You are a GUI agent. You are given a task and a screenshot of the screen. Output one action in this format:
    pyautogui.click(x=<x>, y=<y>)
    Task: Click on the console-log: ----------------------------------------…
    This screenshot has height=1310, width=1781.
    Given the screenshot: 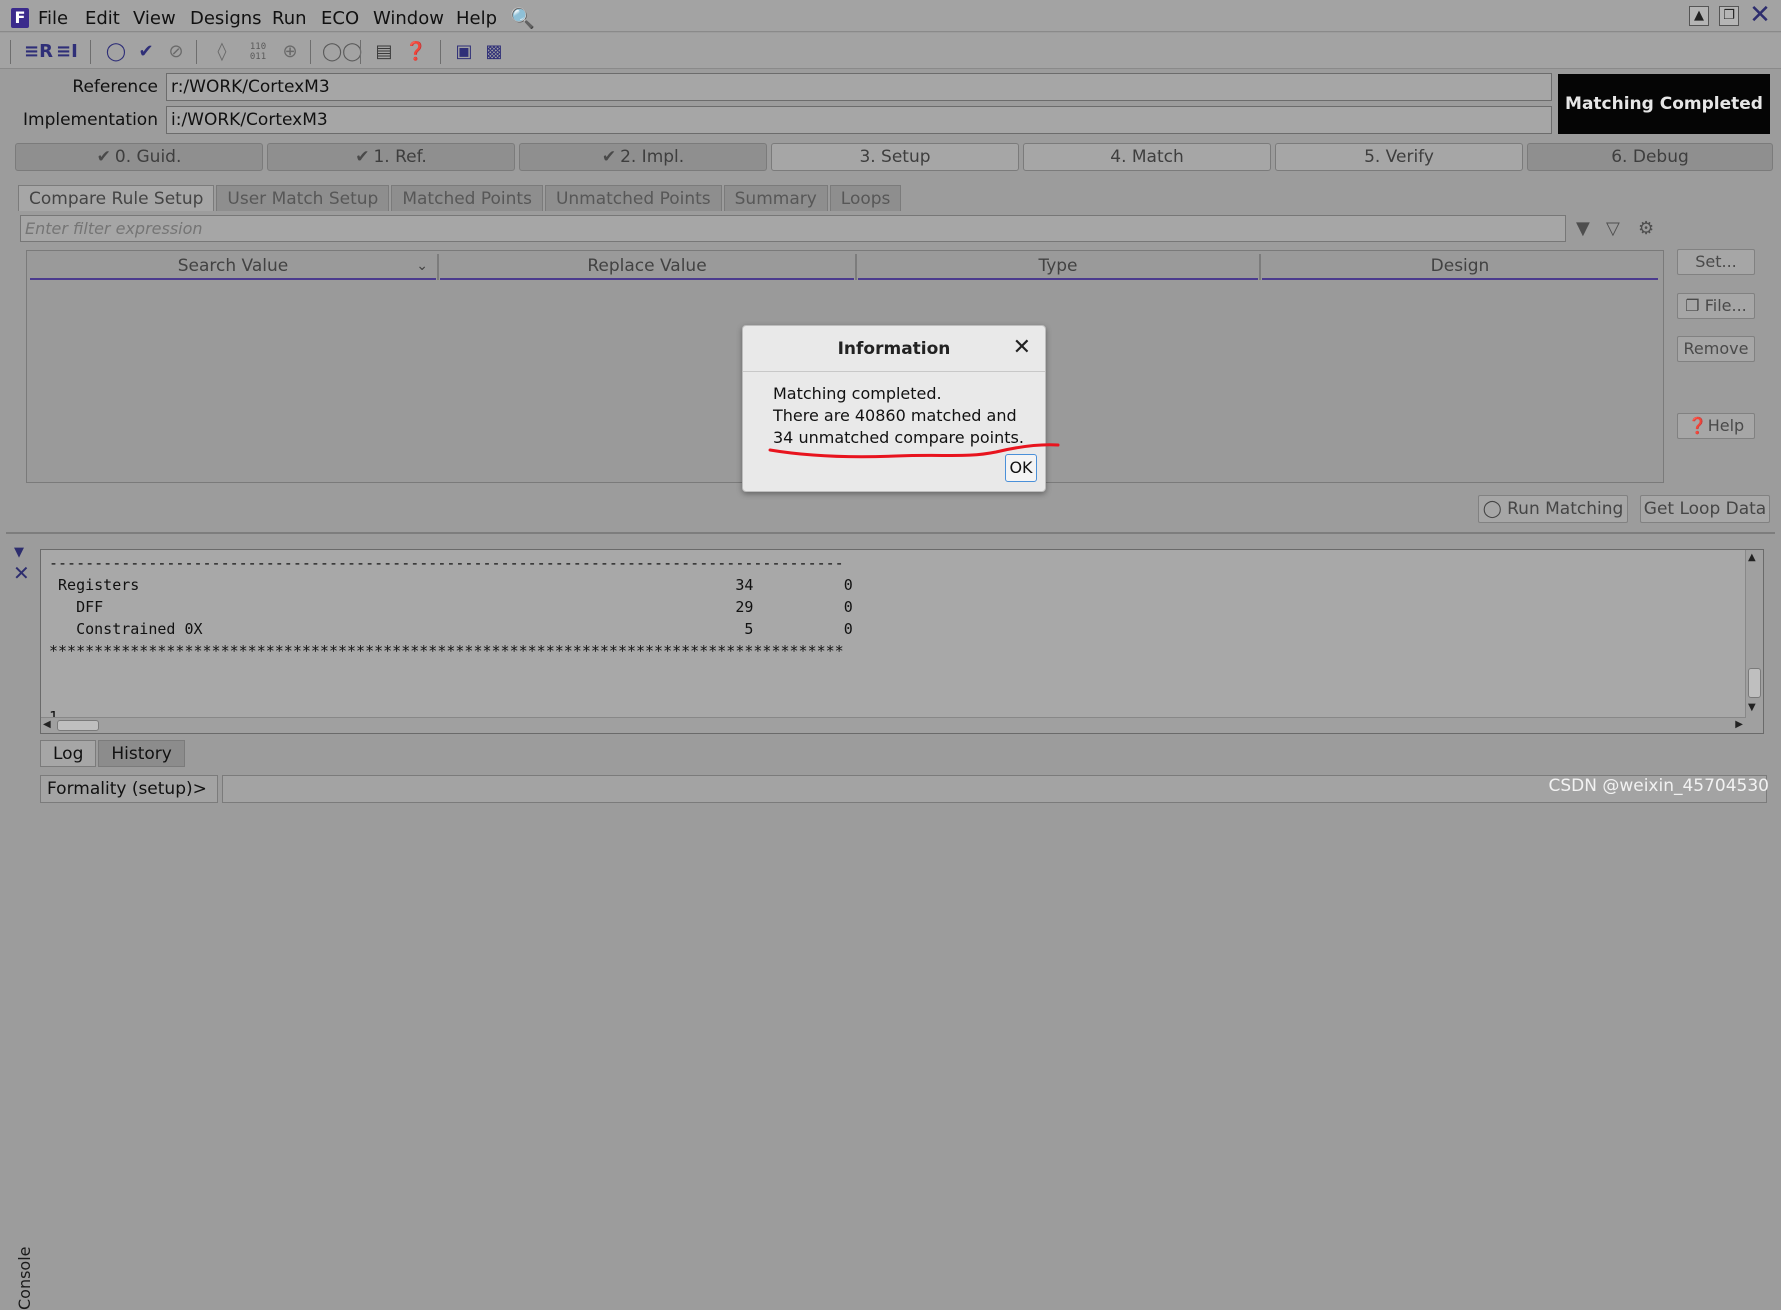 What is the action you would take?
    pyautogui.click(x=902, y=641)
    